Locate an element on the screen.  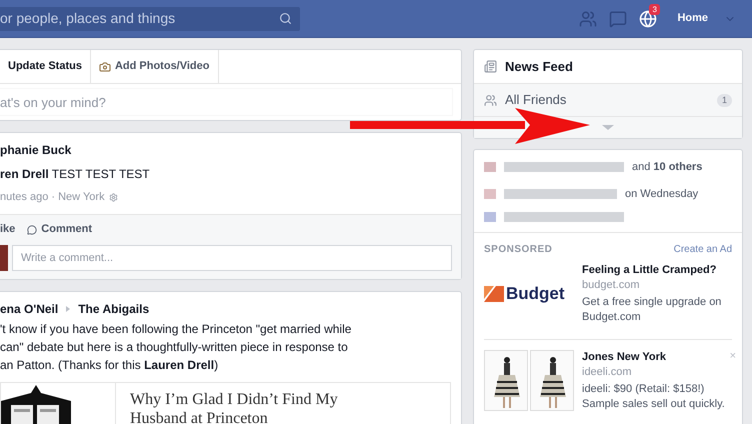
sidebar-item: News Feed is located at coordinates (608, 66).